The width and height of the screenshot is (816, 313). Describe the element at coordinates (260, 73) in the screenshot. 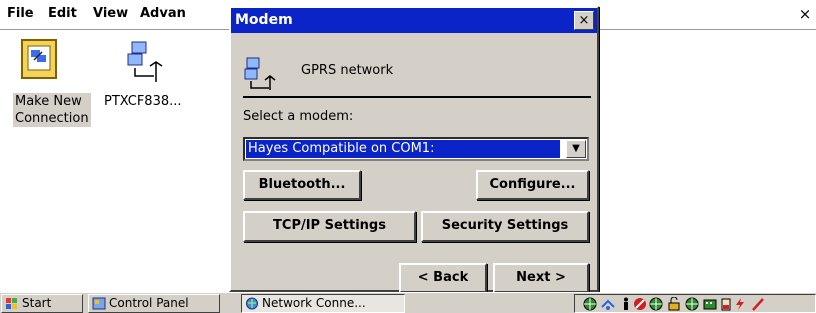

I see `connection-icon` at that location.